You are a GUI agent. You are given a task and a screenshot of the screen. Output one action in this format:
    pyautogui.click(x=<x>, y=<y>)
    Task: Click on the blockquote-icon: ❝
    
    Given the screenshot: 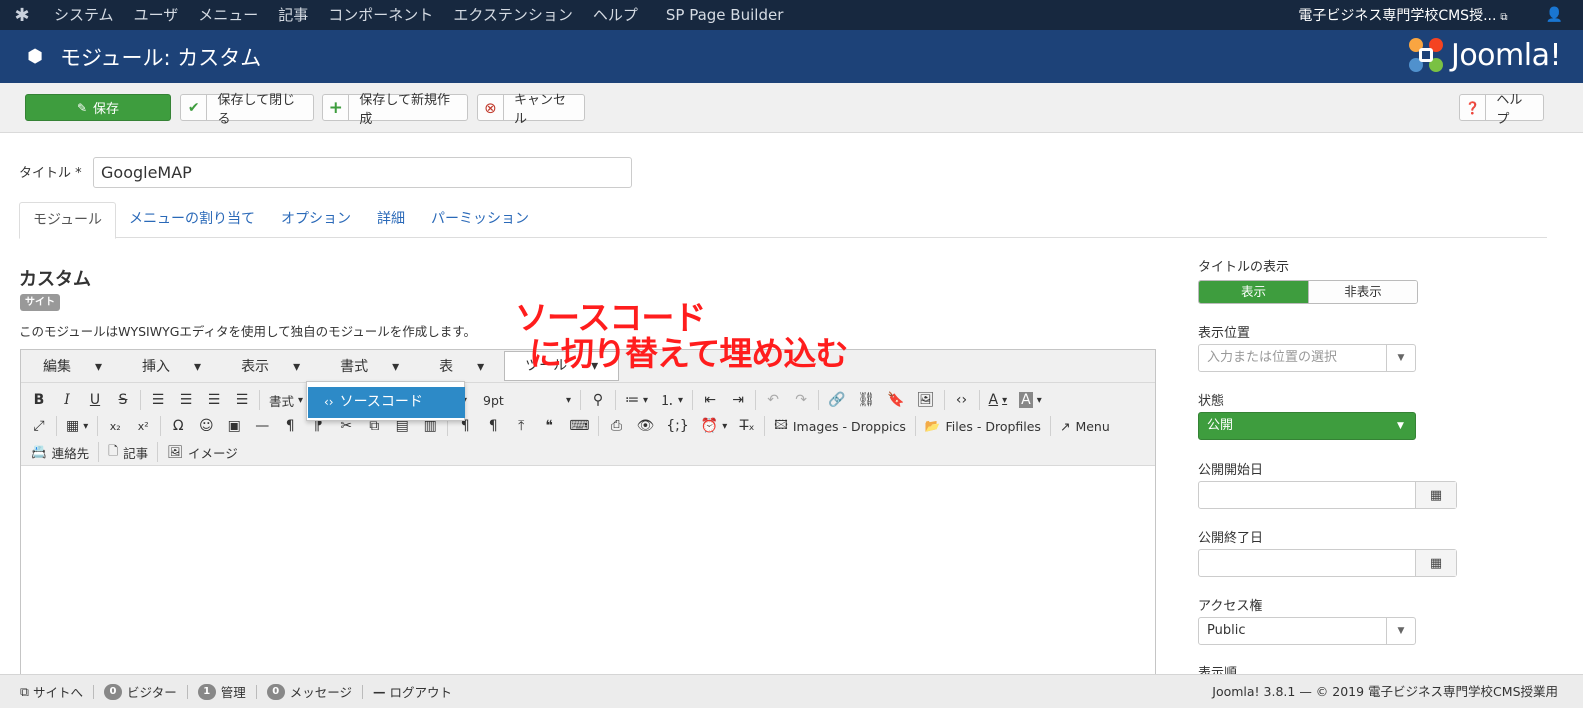 What is the action you would take?
    pyautogui.click(x=549, y=426)
    